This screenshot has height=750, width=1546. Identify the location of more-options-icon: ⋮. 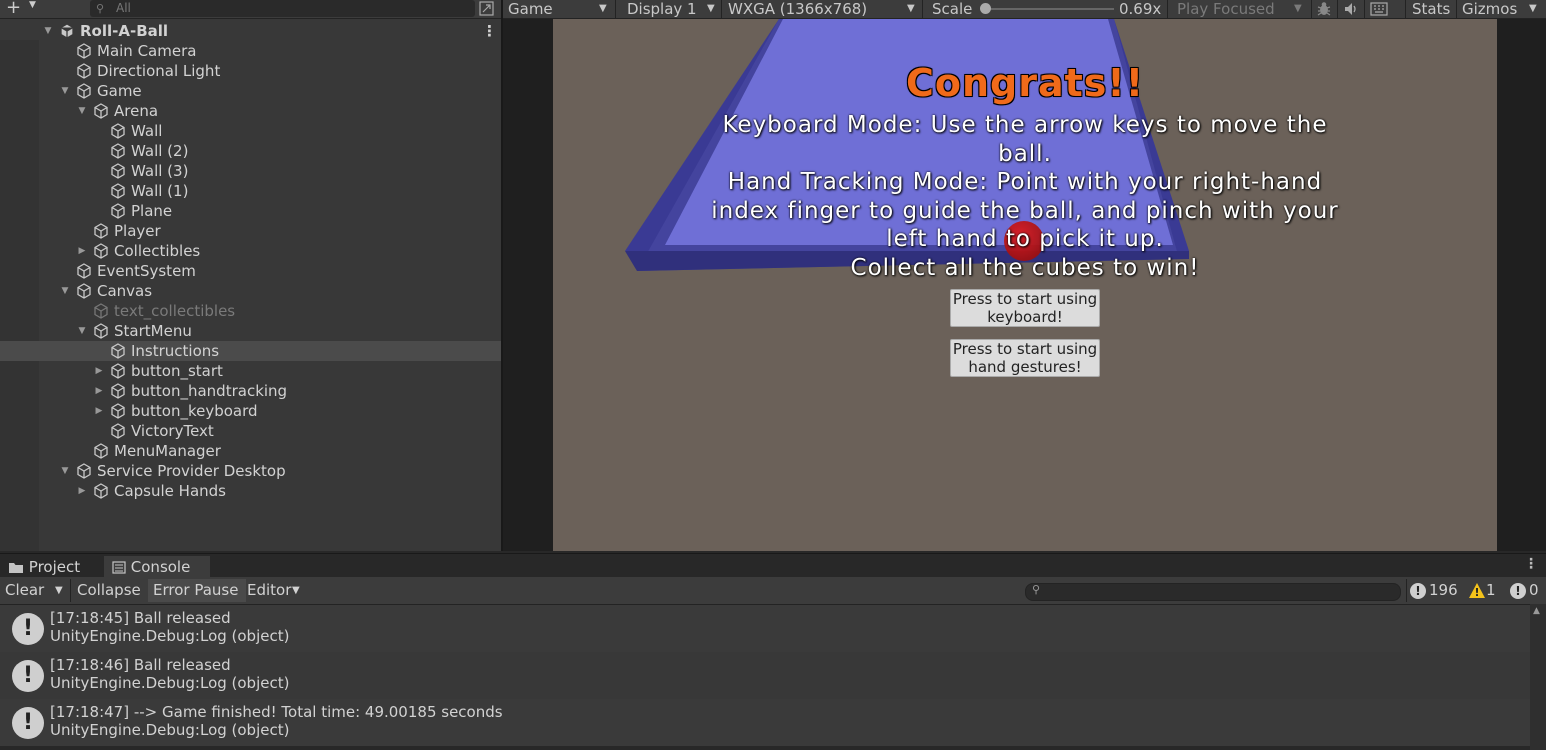
(1531, 564).